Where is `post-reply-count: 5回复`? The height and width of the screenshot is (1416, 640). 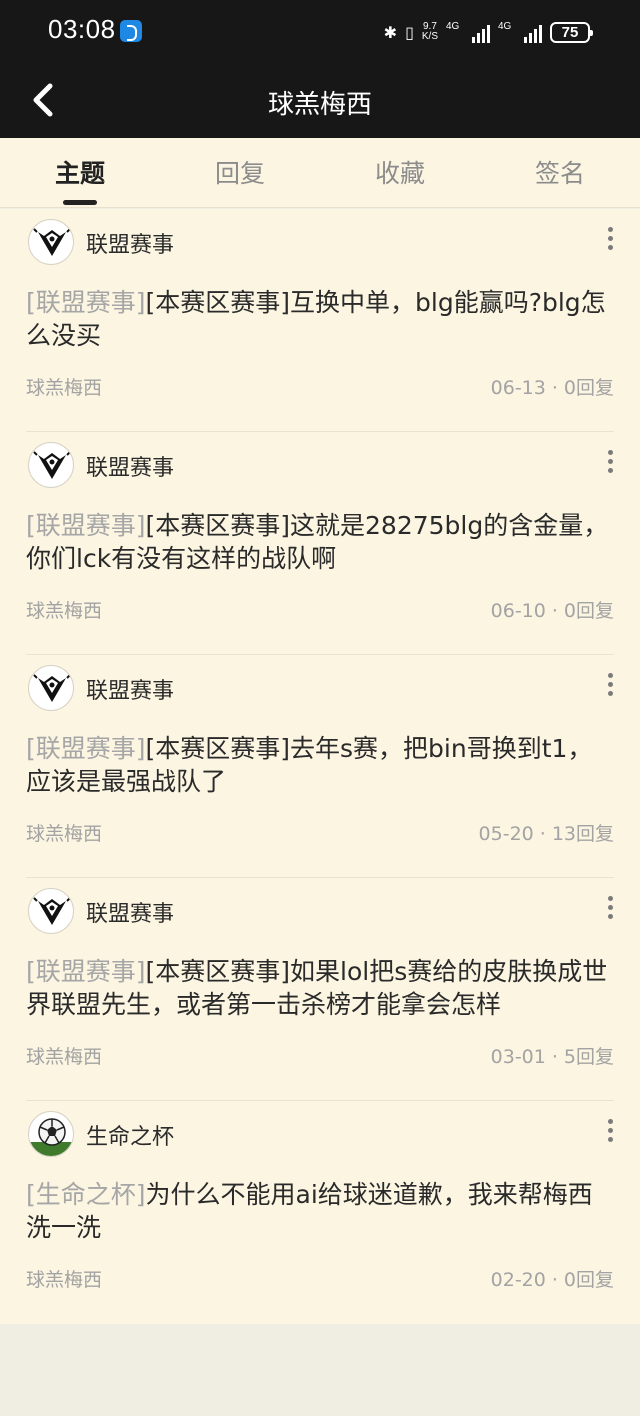 post-reply-count: 5回复 is located at coordinates (588, 1057).